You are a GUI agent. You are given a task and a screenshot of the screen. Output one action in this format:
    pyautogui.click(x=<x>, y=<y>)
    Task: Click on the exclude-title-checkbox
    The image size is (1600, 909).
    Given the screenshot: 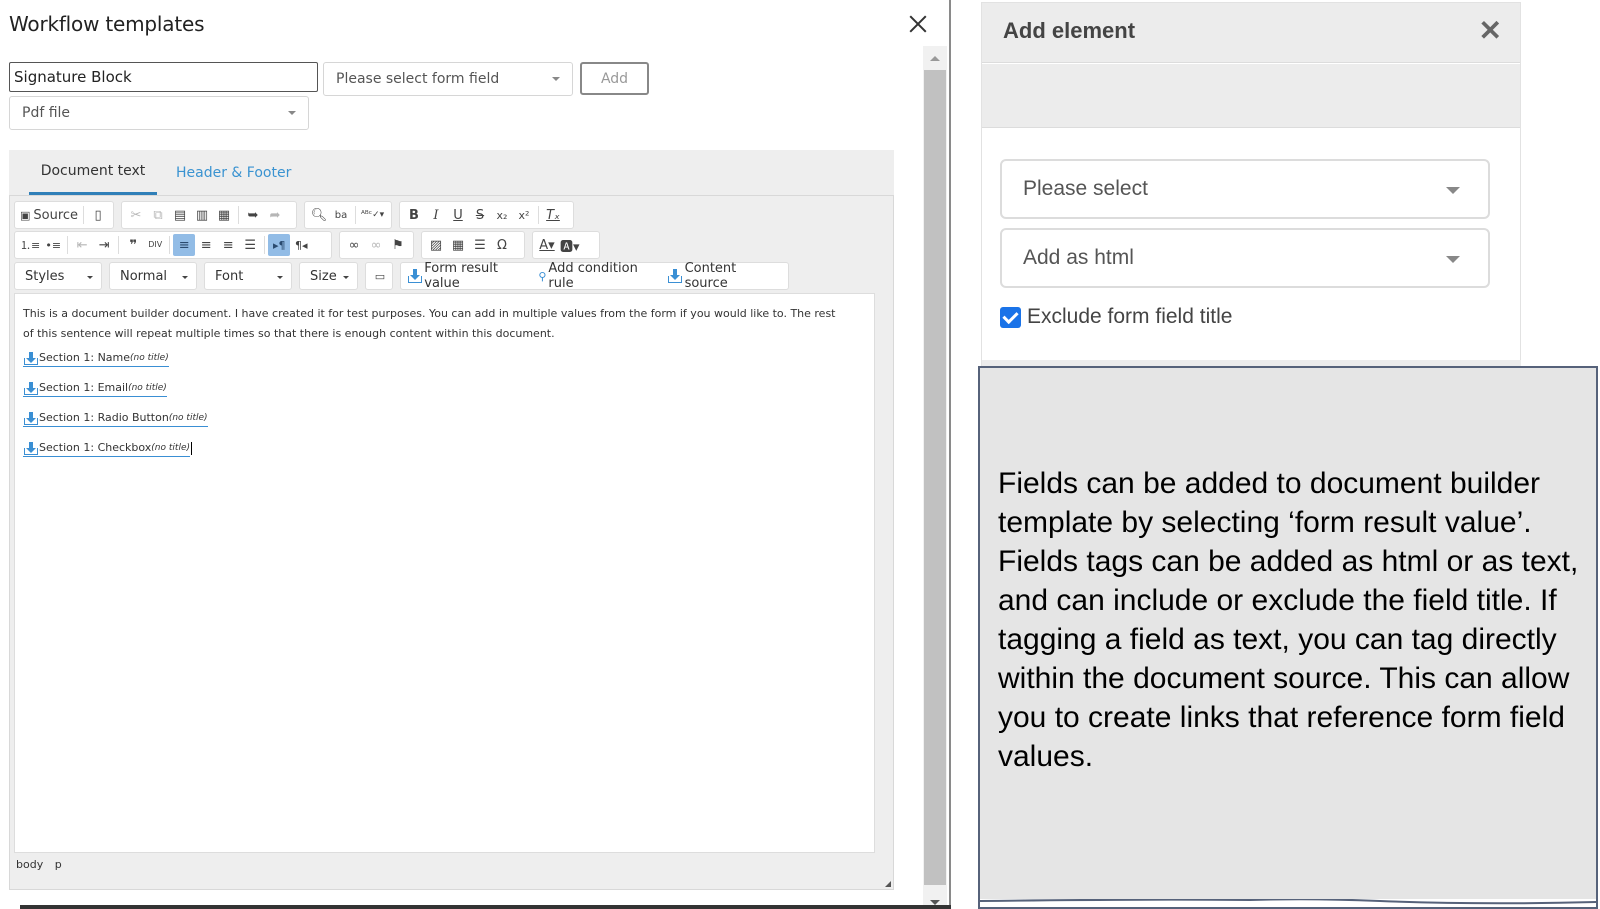 What is the action you would take?
    pyautogui.click(x=1010, y=317)
    